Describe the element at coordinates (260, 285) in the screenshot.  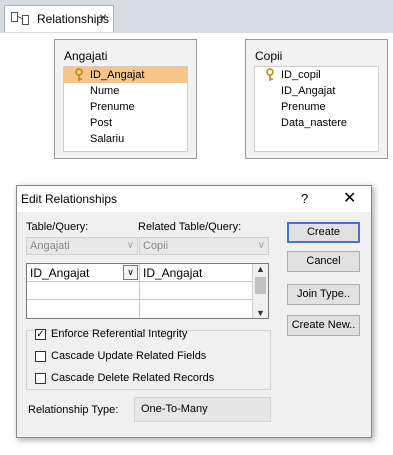
I see `scroll-thumb` at that location.